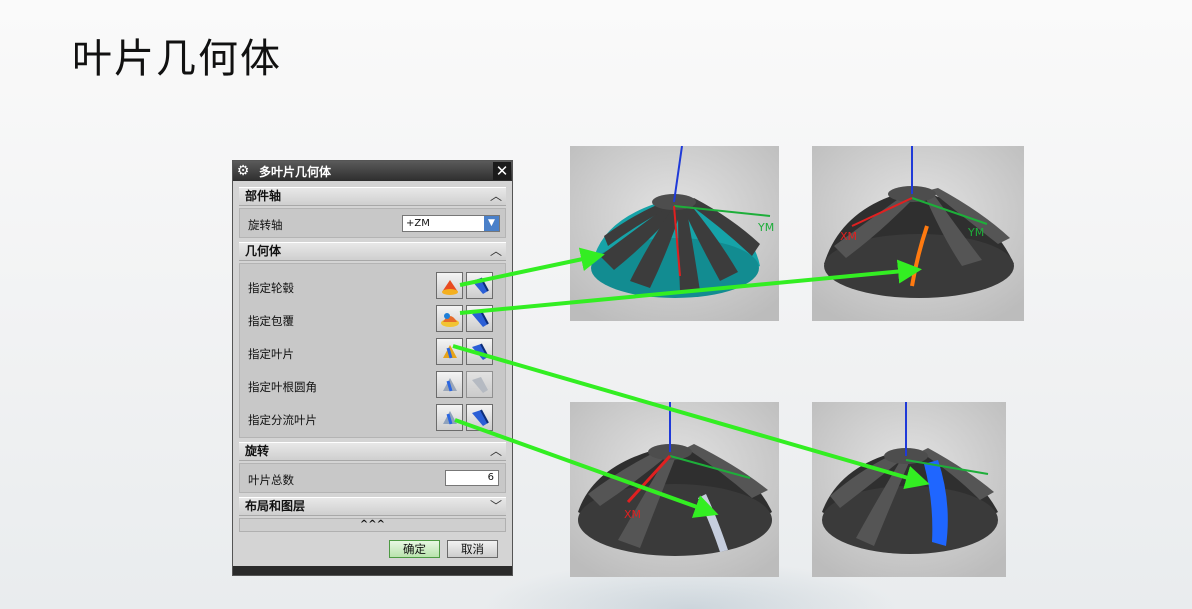 The height and width of the screenshot is (609, 1192). What do you see at coordinates (691, 417) in the screenshot?
I see `arrow-blade-to-render` at bounding box center [691, 417].